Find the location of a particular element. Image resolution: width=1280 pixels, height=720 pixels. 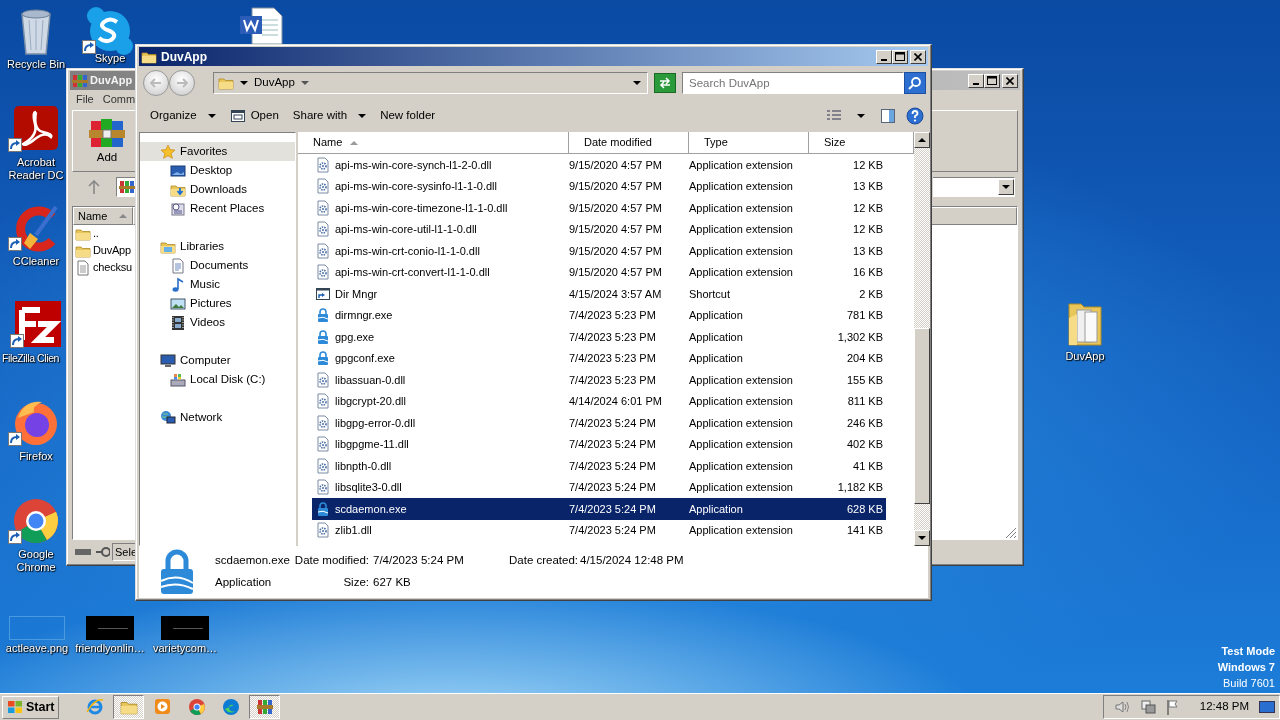

search-field: Search DuvApp is located at coordinates (793, 82).